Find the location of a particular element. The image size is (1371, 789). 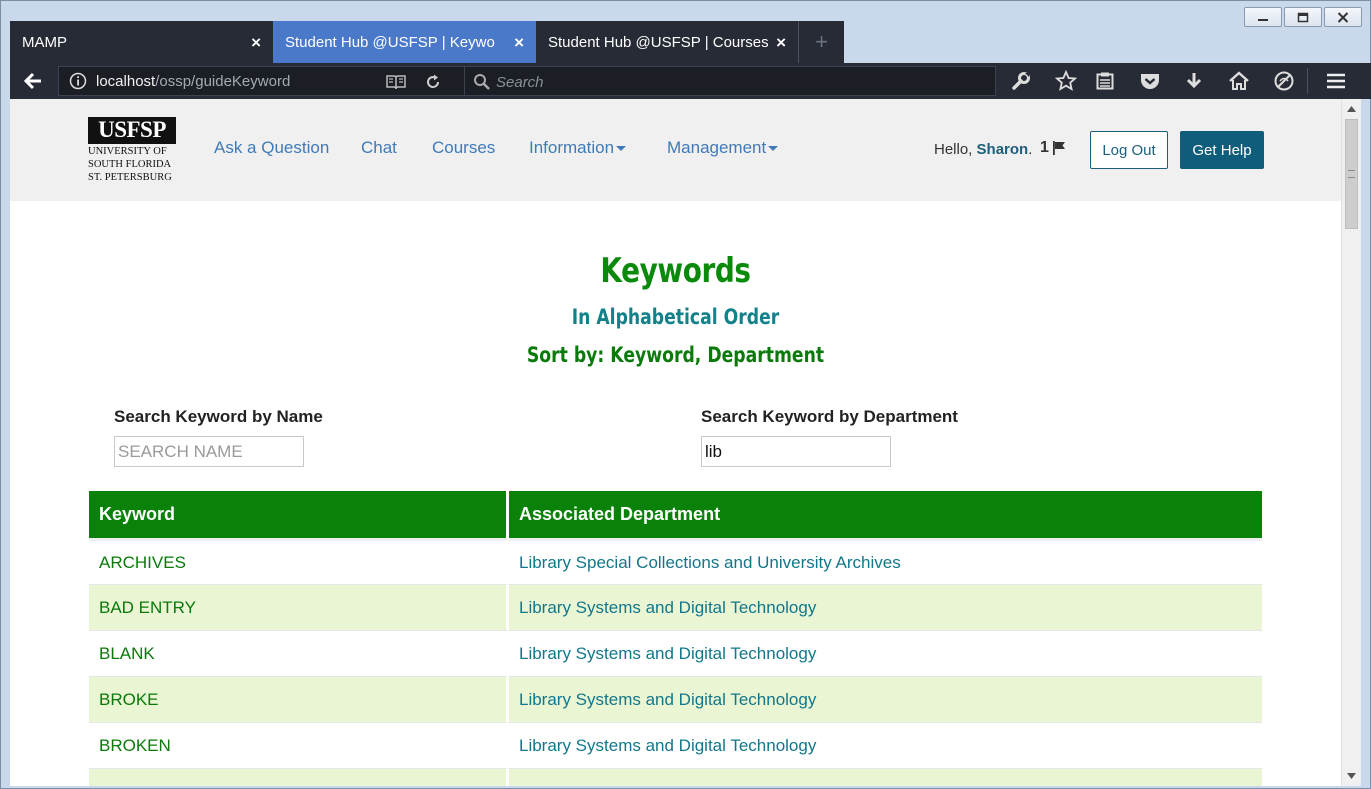

minimize-button is located at coordinates (1263, 17).